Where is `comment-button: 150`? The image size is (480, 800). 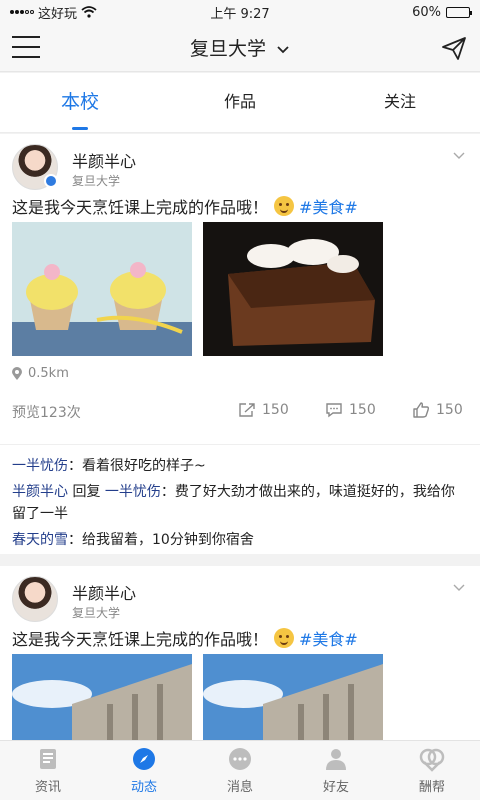 comment-button: 150 is located at coordinates (350, 410).